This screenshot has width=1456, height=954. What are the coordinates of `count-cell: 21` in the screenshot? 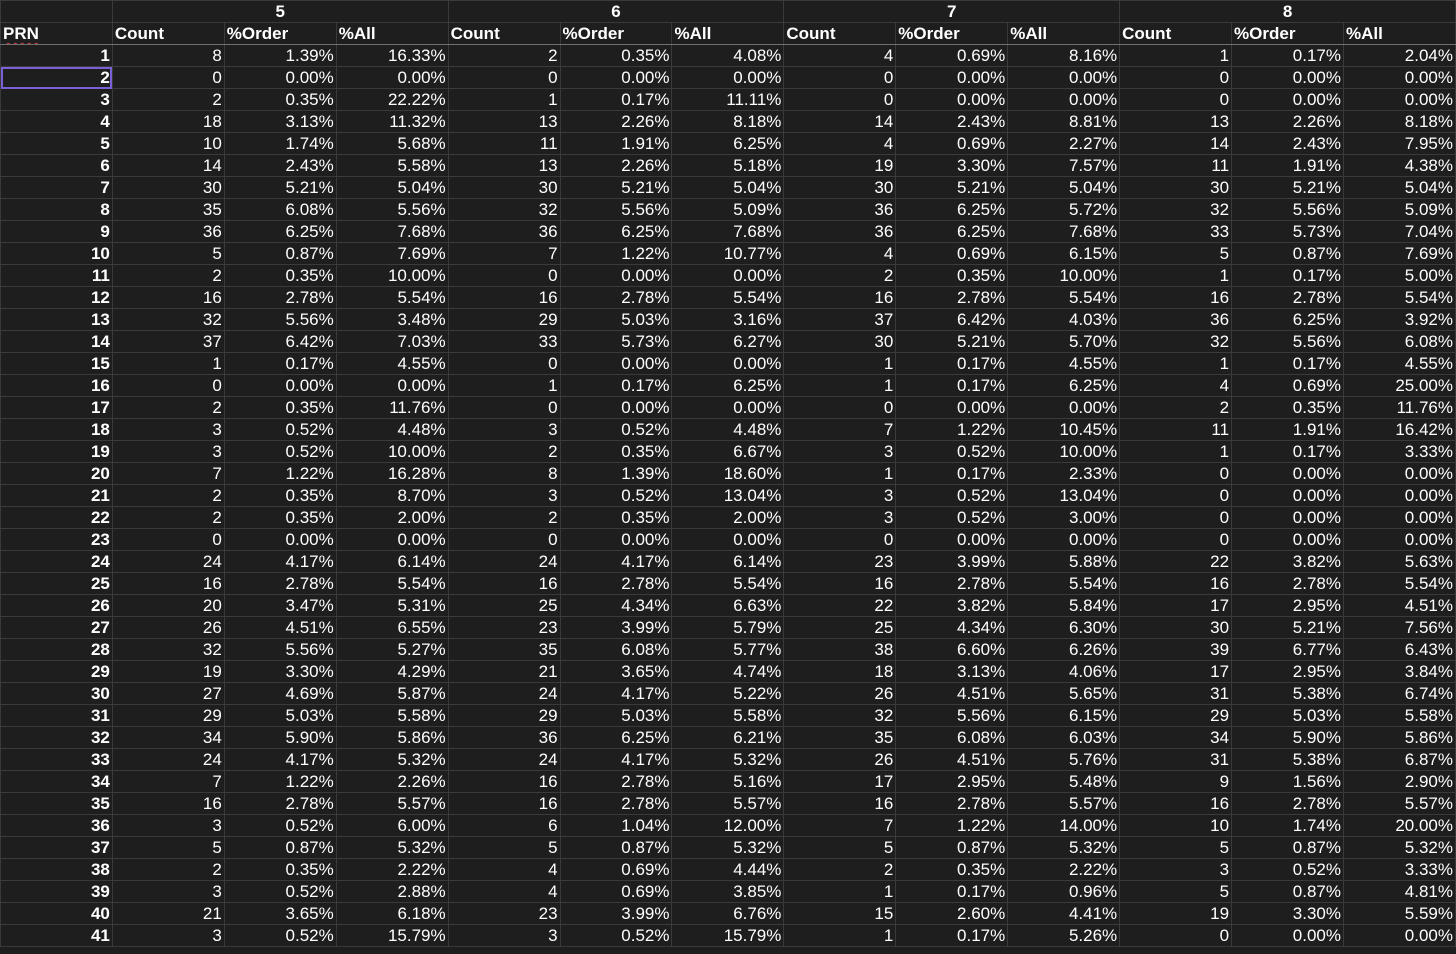 It's located at (168, 913).